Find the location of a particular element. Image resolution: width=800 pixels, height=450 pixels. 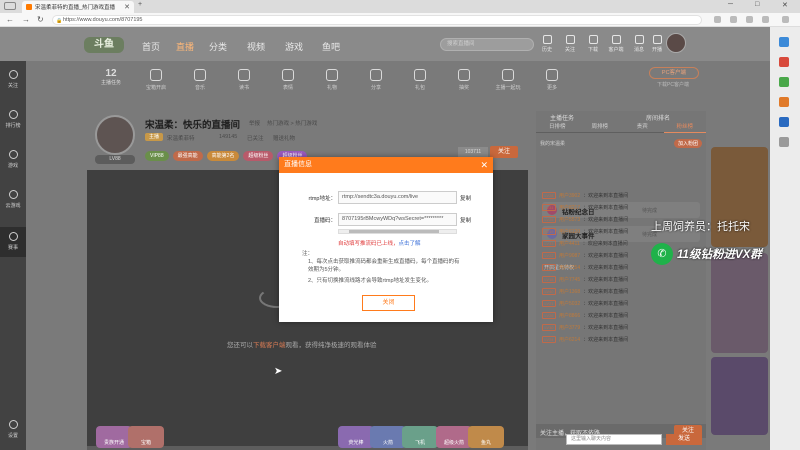

url-input: 🔒 https://www.douyu.com/8707195 is located at coordinates (377, 20).